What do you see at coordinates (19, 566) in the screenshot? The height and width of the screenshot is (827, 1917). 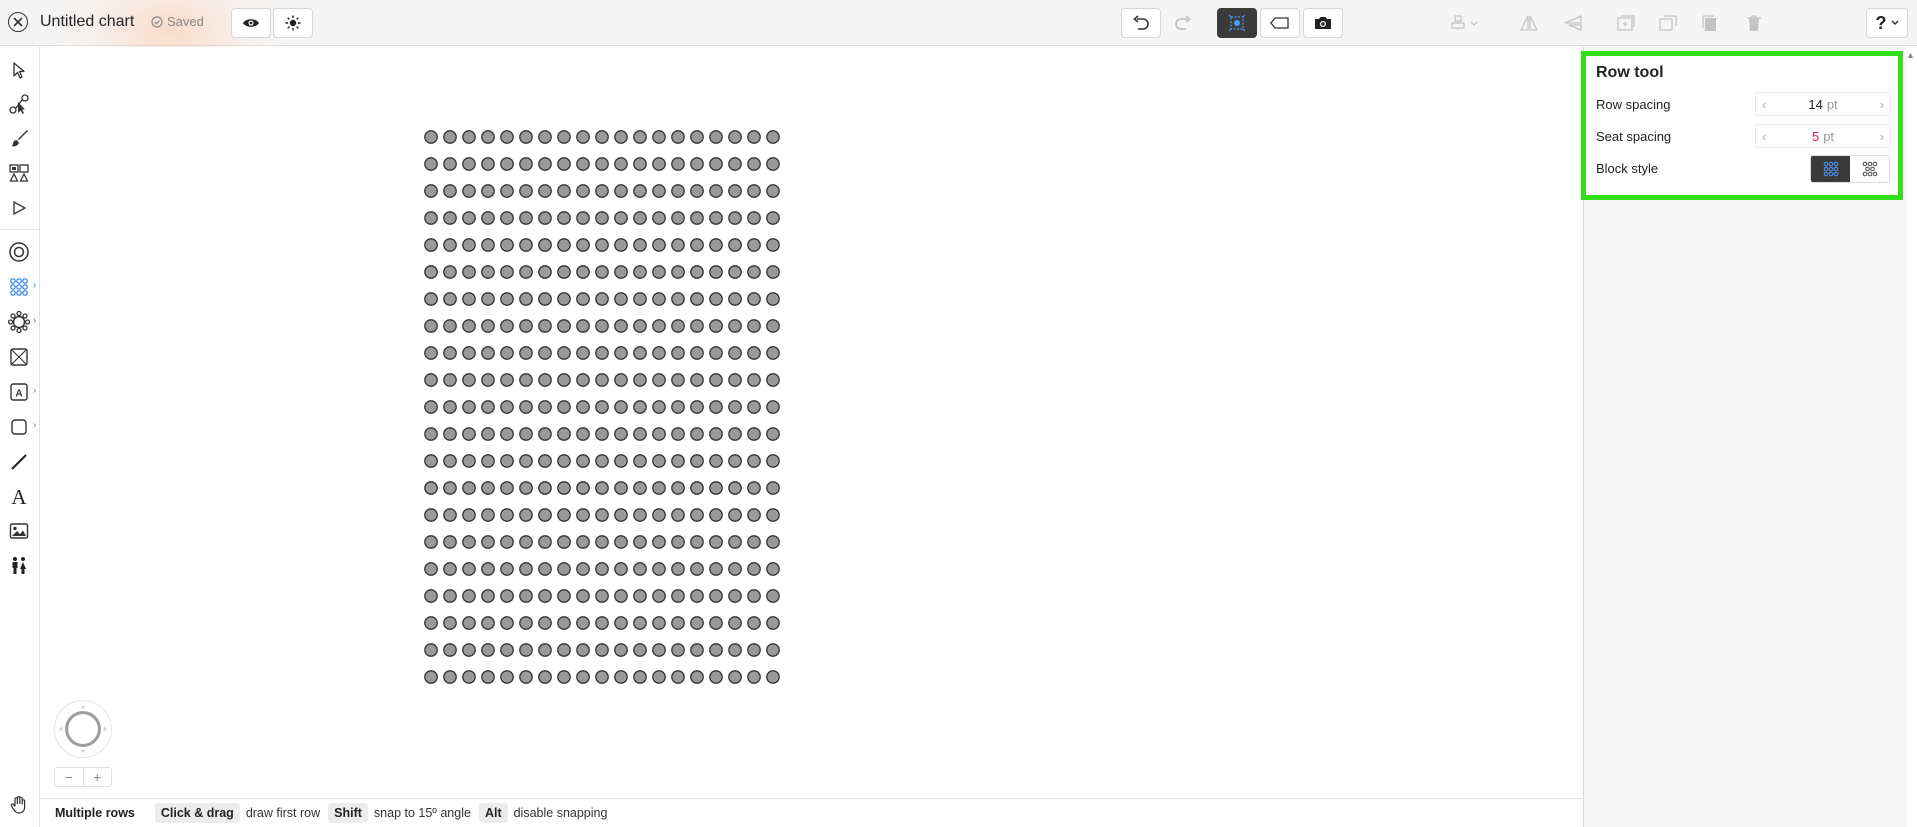 I see `icon-tool` at bounding box center [19, 566].